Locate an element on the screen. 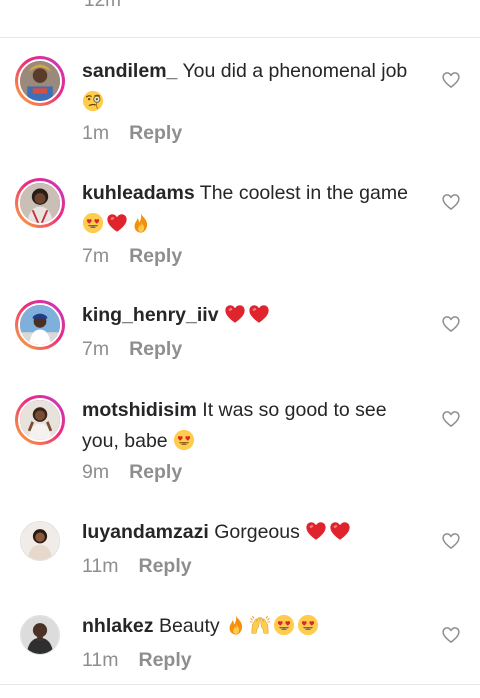 The height and width of the screenshot is (698, 480). comment-text: sandilem_ You did a phenomenal job is located at coordinates (254, 87).